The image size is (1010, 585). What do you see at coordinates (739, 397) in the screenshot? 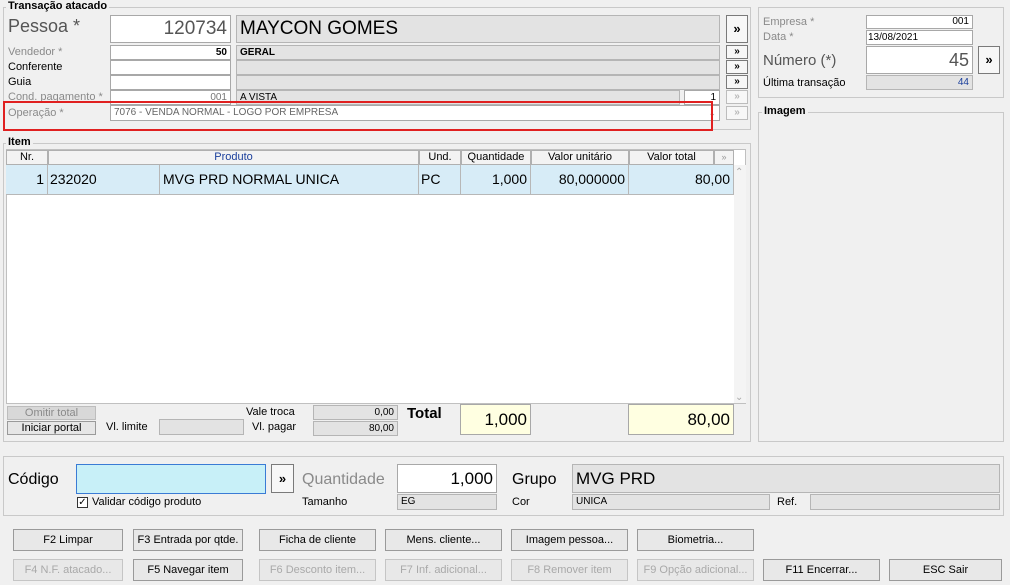
I see `scroll-down-icon: ⌄` at bounding box center [739, 397].